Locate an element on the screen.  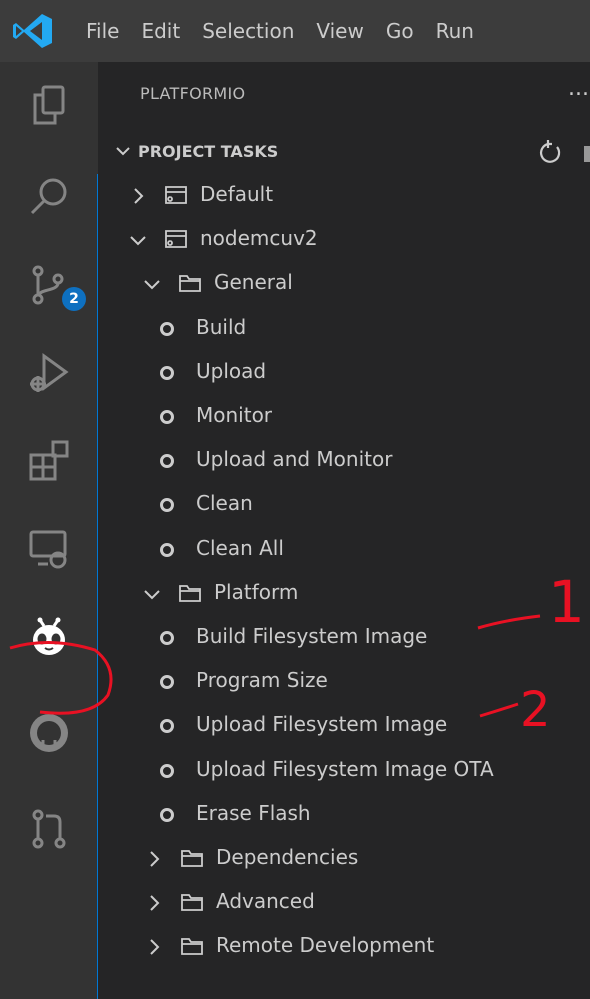
tree-item-label: Upload Filesystem Image is located at coordinates (322, 724).